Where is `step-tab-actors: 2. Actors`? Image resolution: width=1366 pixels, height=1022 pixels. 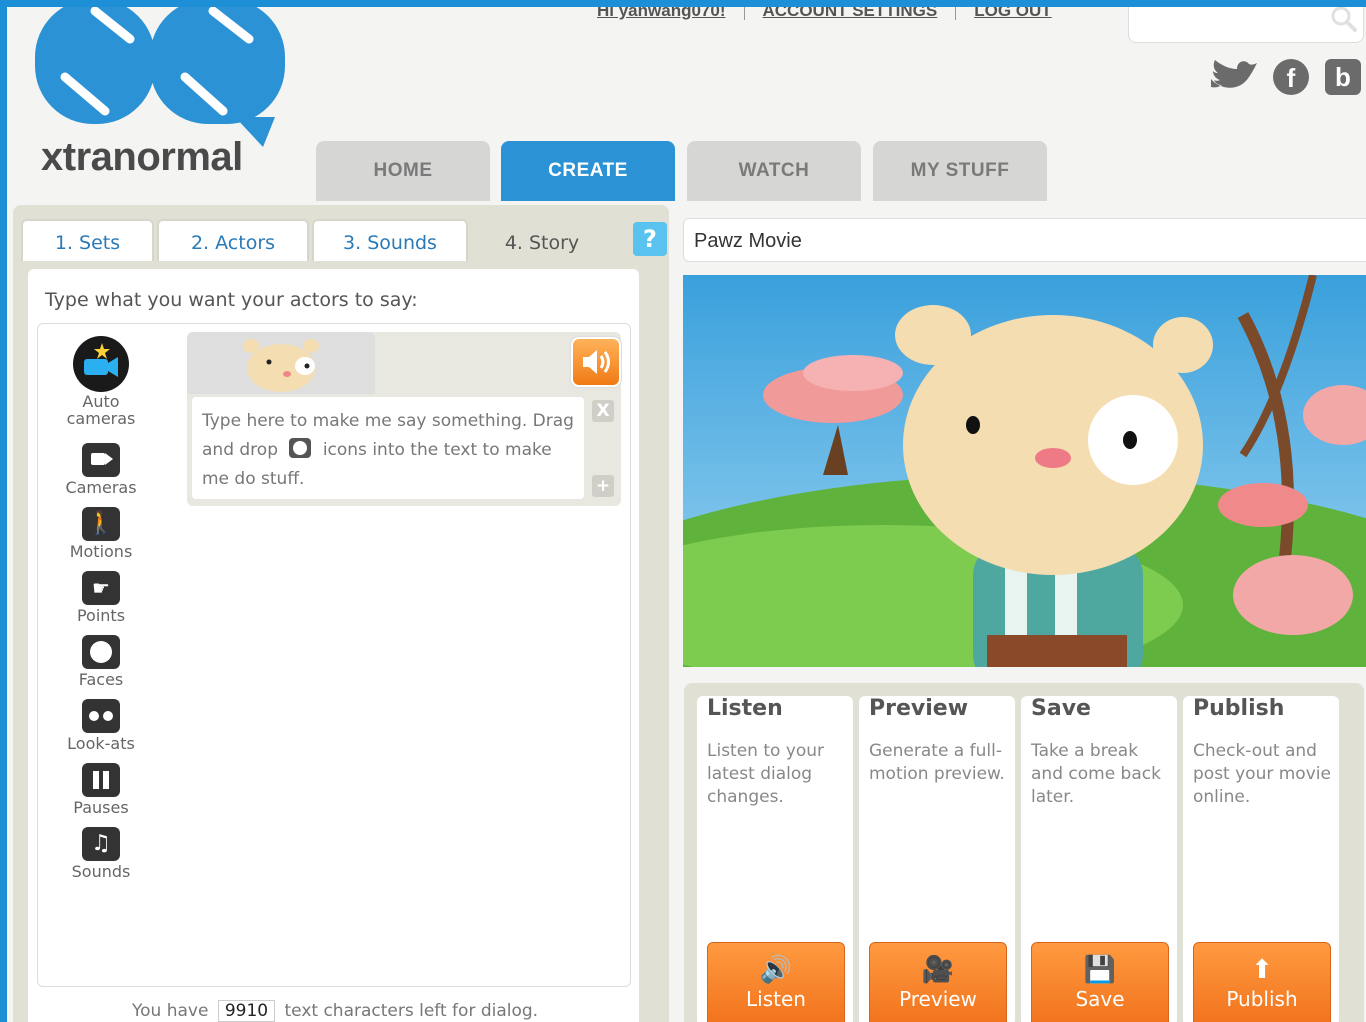
step-tab-actors: 2. Actors is located at coordinates (233, 240).